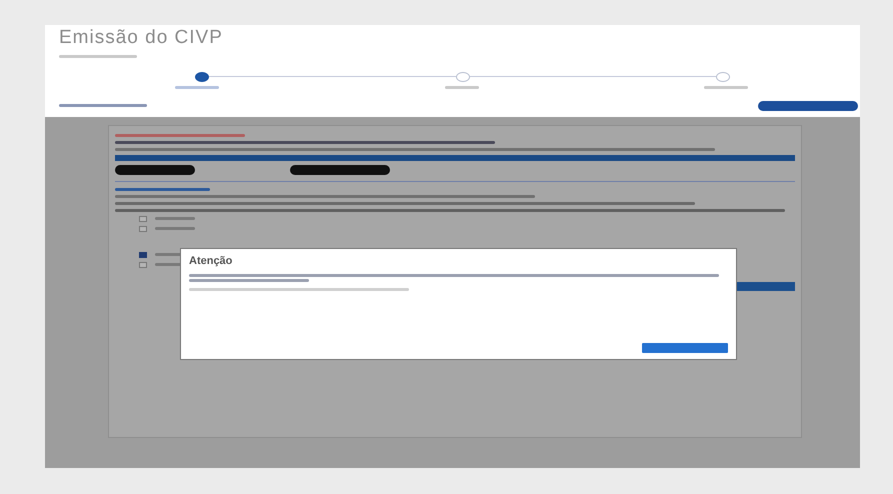  What do you see at coordinates (211, 261) in the screenshot?
I see `dialog-title: Atenção` at bounding box center [211, 261].